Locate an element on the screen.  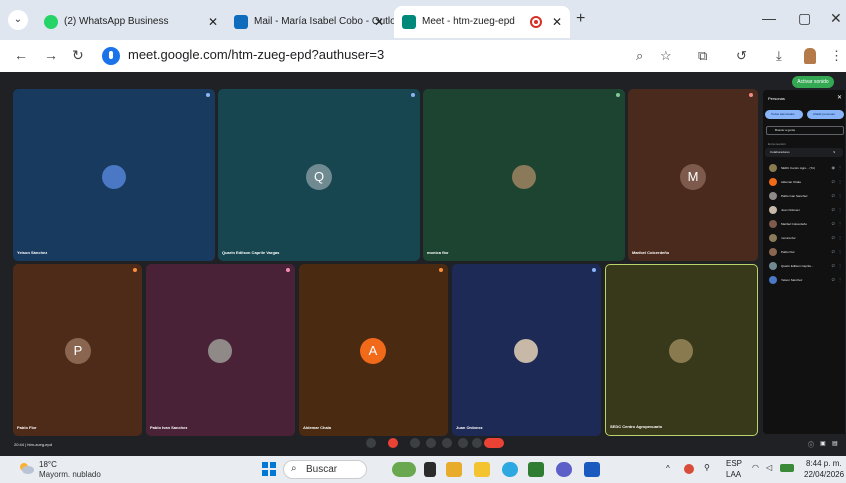
participant-tile: P Pablo Flor is located at coordinates (77, 350).